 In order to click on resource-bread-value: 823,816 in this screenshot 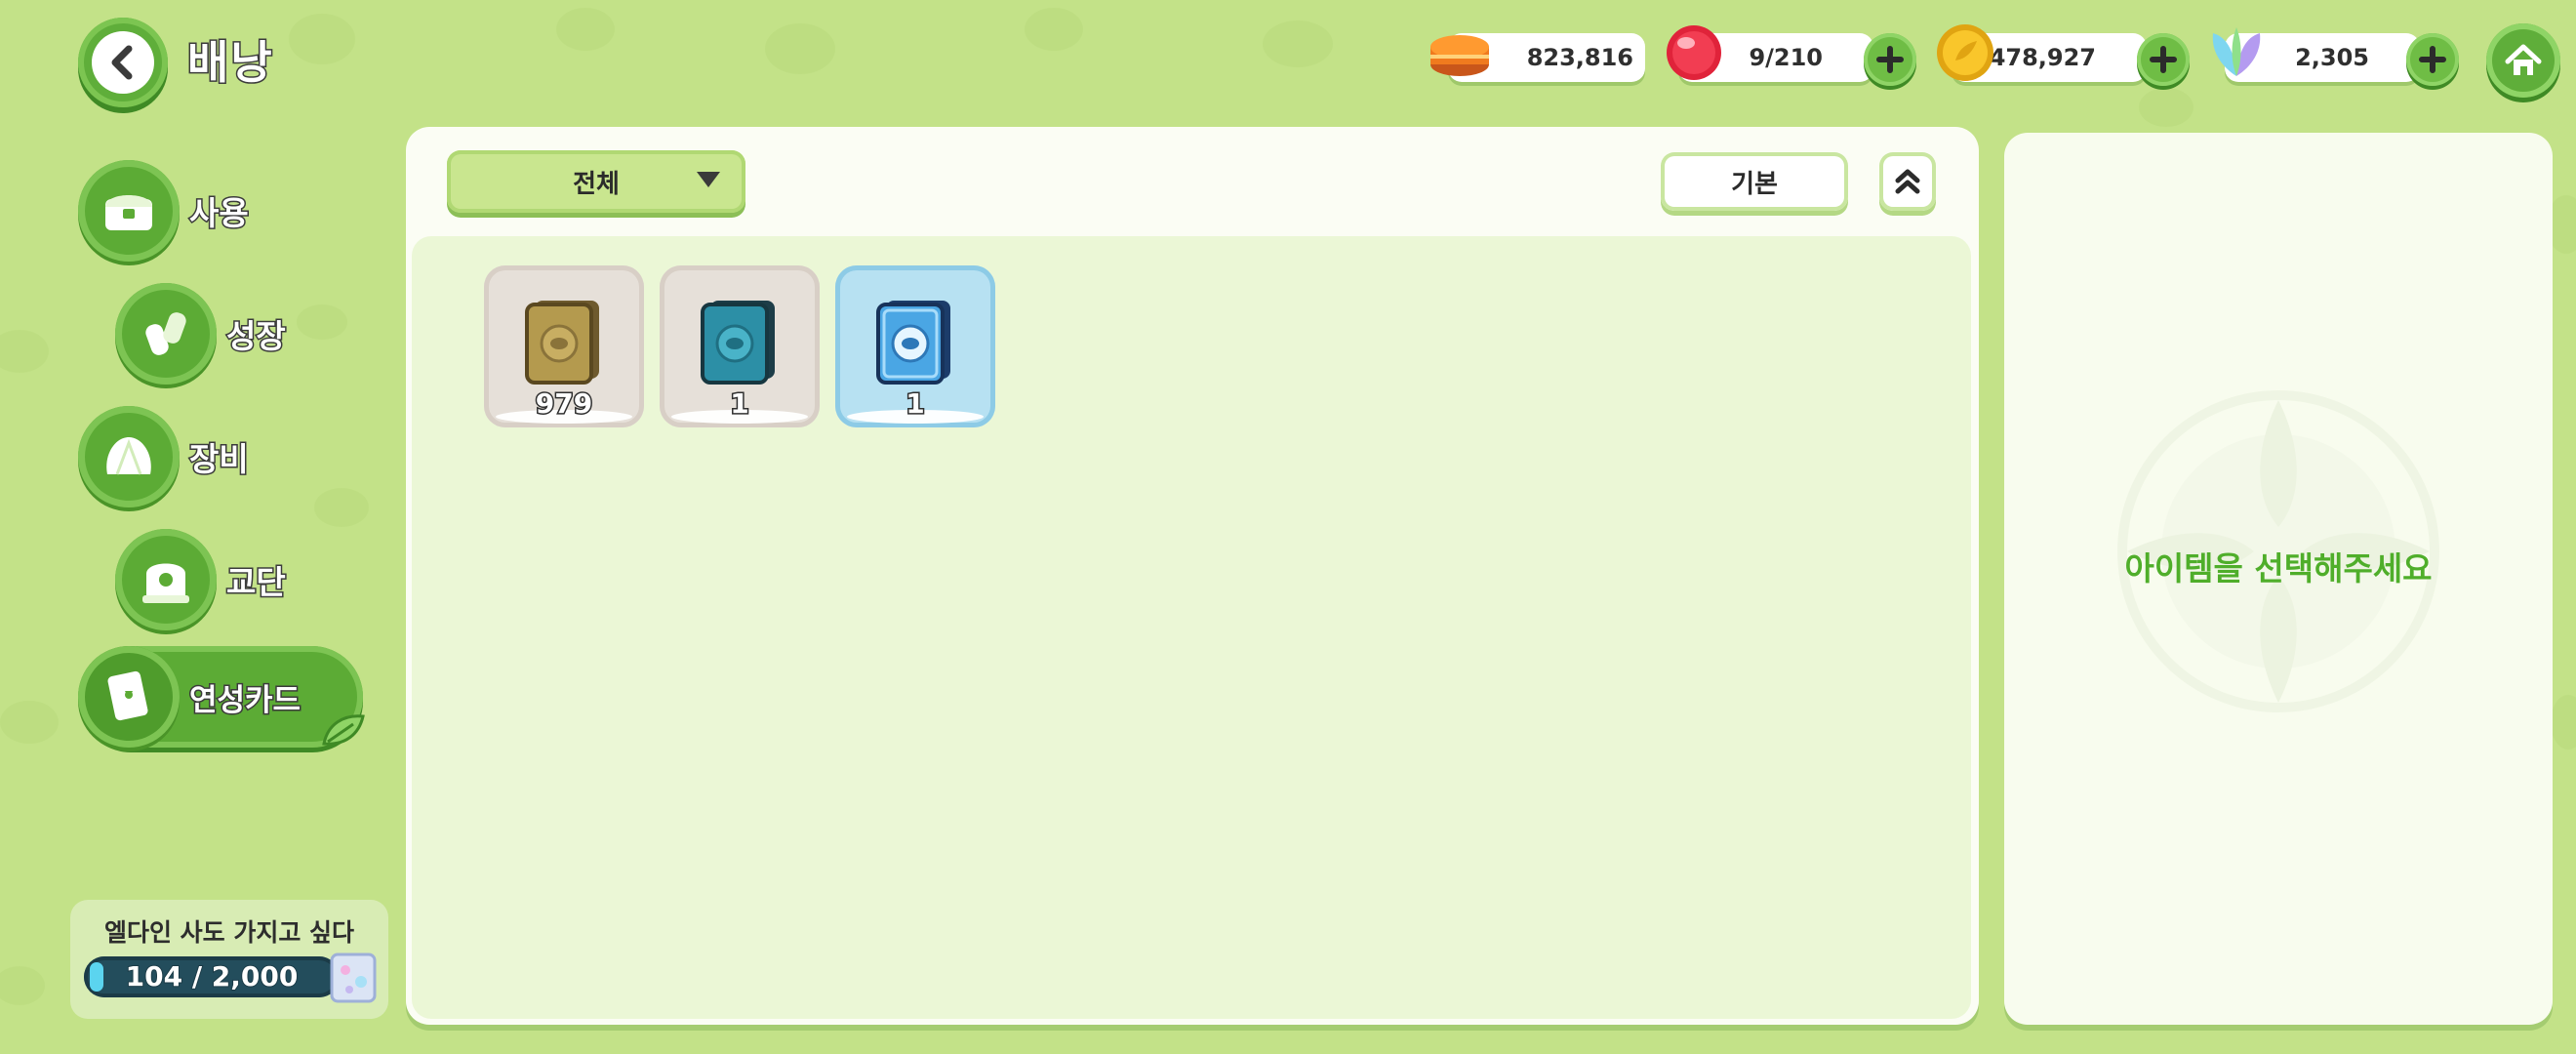, I will do `click(1579, 57)`.